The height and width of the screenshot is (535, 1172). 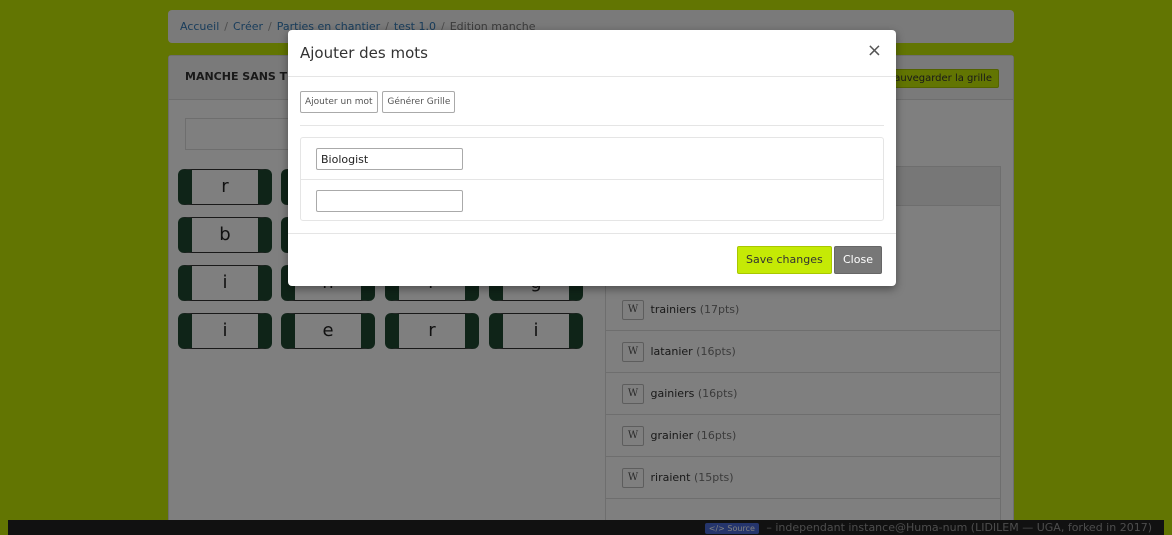 I want to click on modal-toolbar: Ajouter un mot Générer Grille, so click(x=378, y=102).